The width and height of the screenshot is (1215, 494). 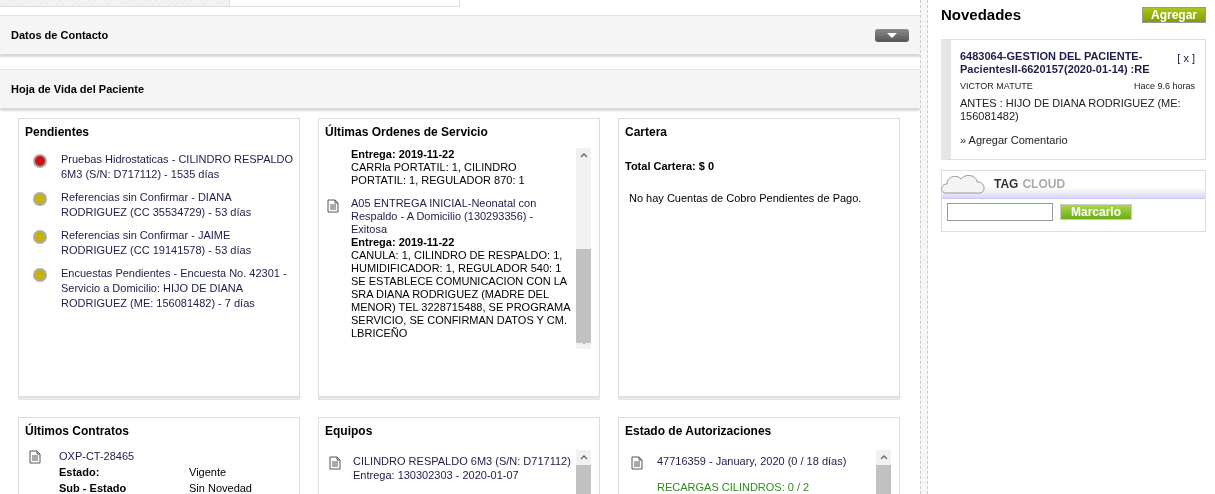 I want to click on section-title: Hoja de Vida del Paciente, so click(x=78, y=89).